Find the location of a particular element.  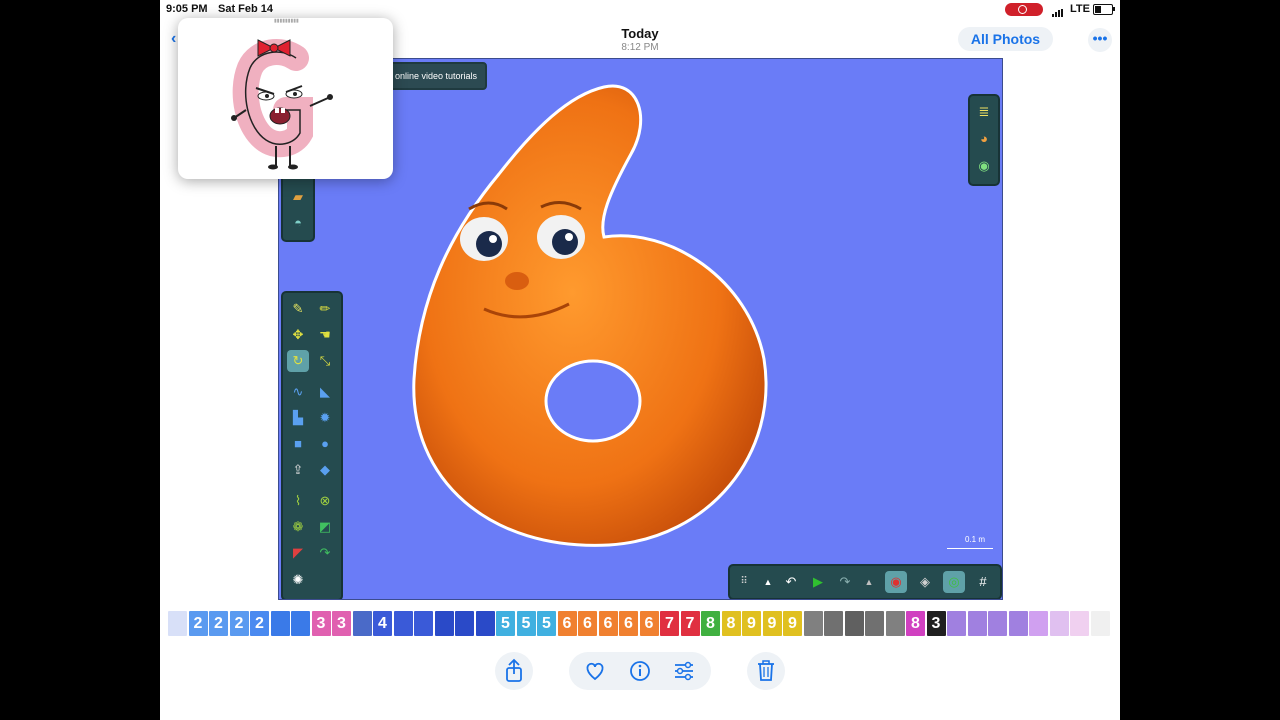

edit-button is located at coordinates (684, 671).